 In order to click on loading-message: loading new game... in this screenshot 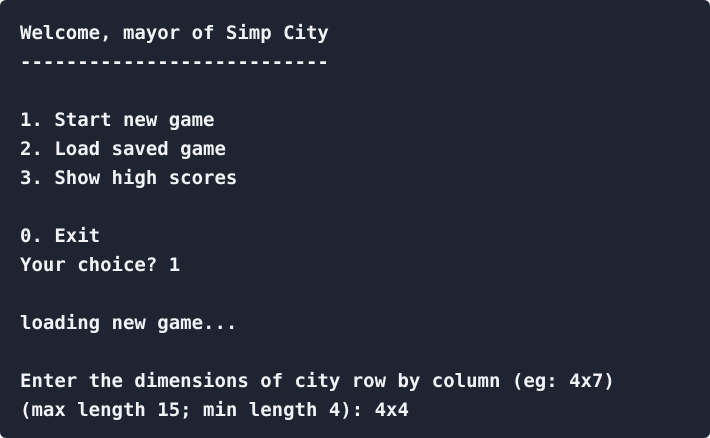, I will do `click(129, 323)`.